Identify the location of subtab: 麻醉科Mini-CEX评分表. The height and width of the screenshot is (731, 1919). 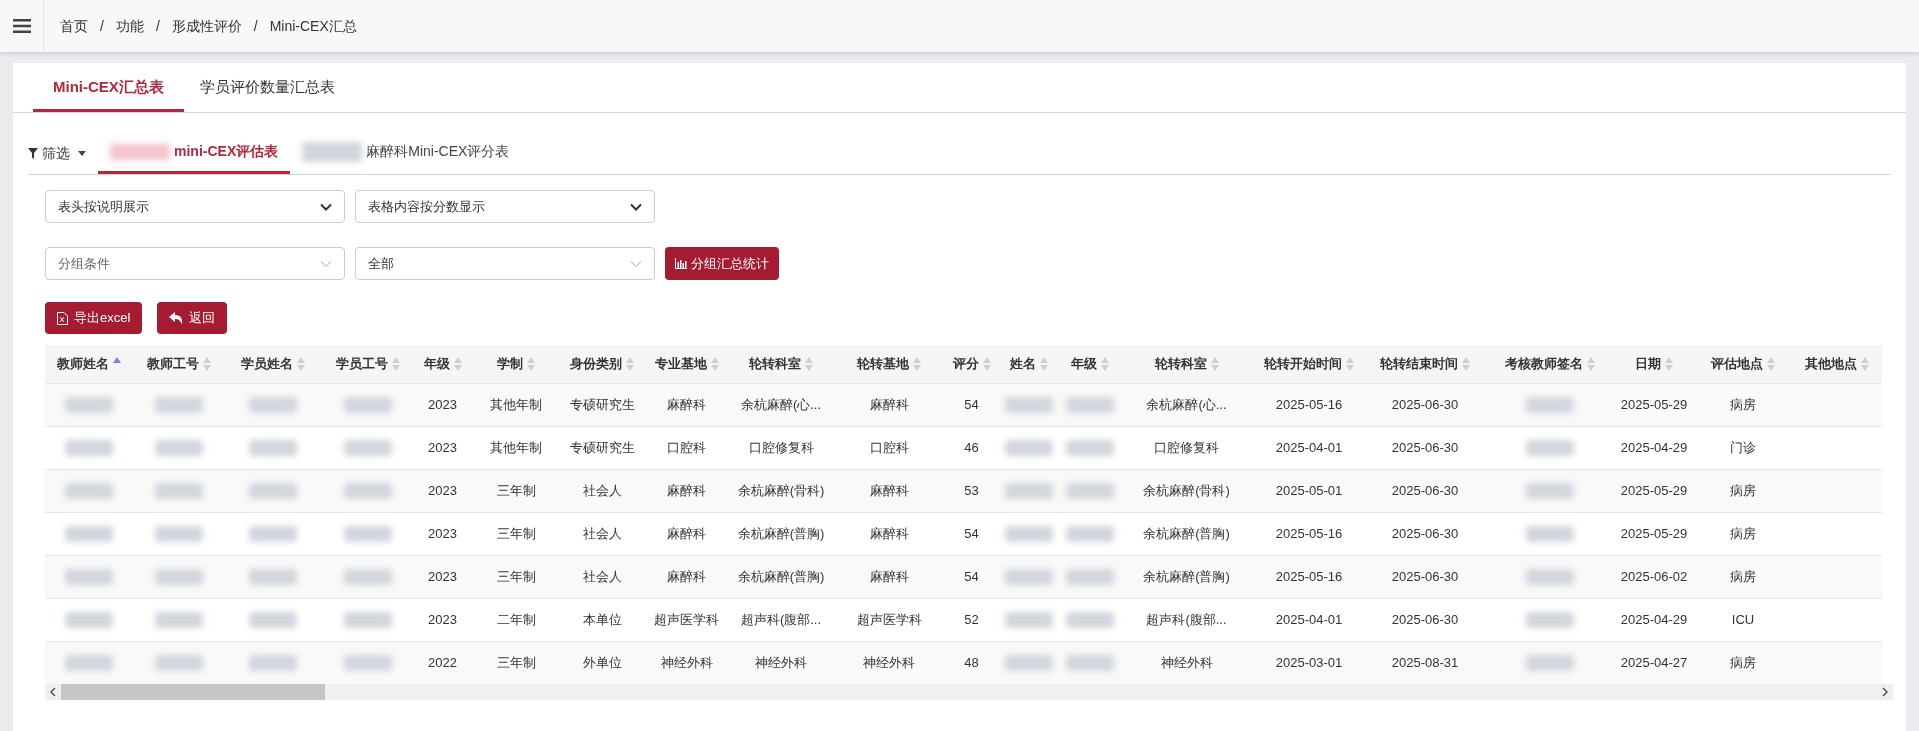
(406, 153).